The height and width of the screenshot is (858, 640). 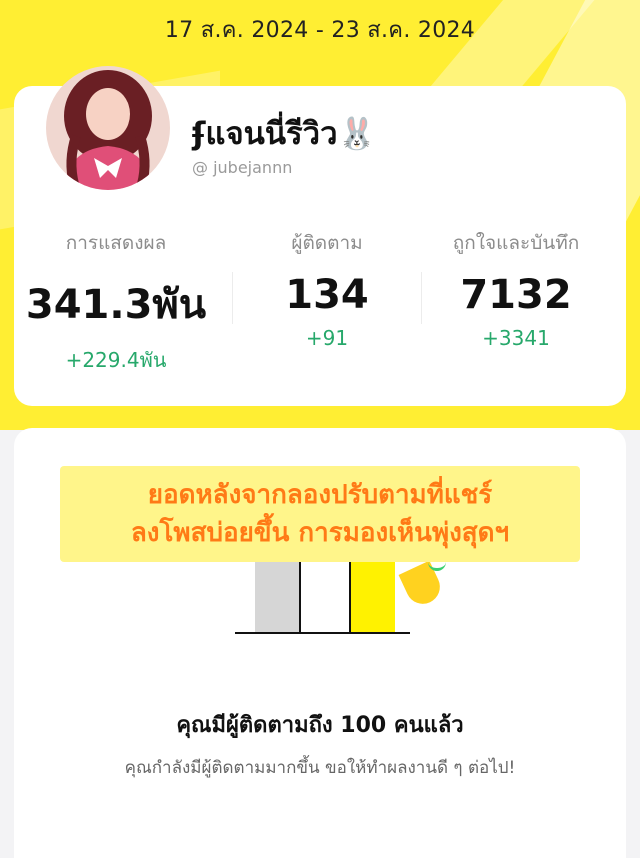 I want to click on stat-value: 341.3พัน, so click(x=116, y=305).